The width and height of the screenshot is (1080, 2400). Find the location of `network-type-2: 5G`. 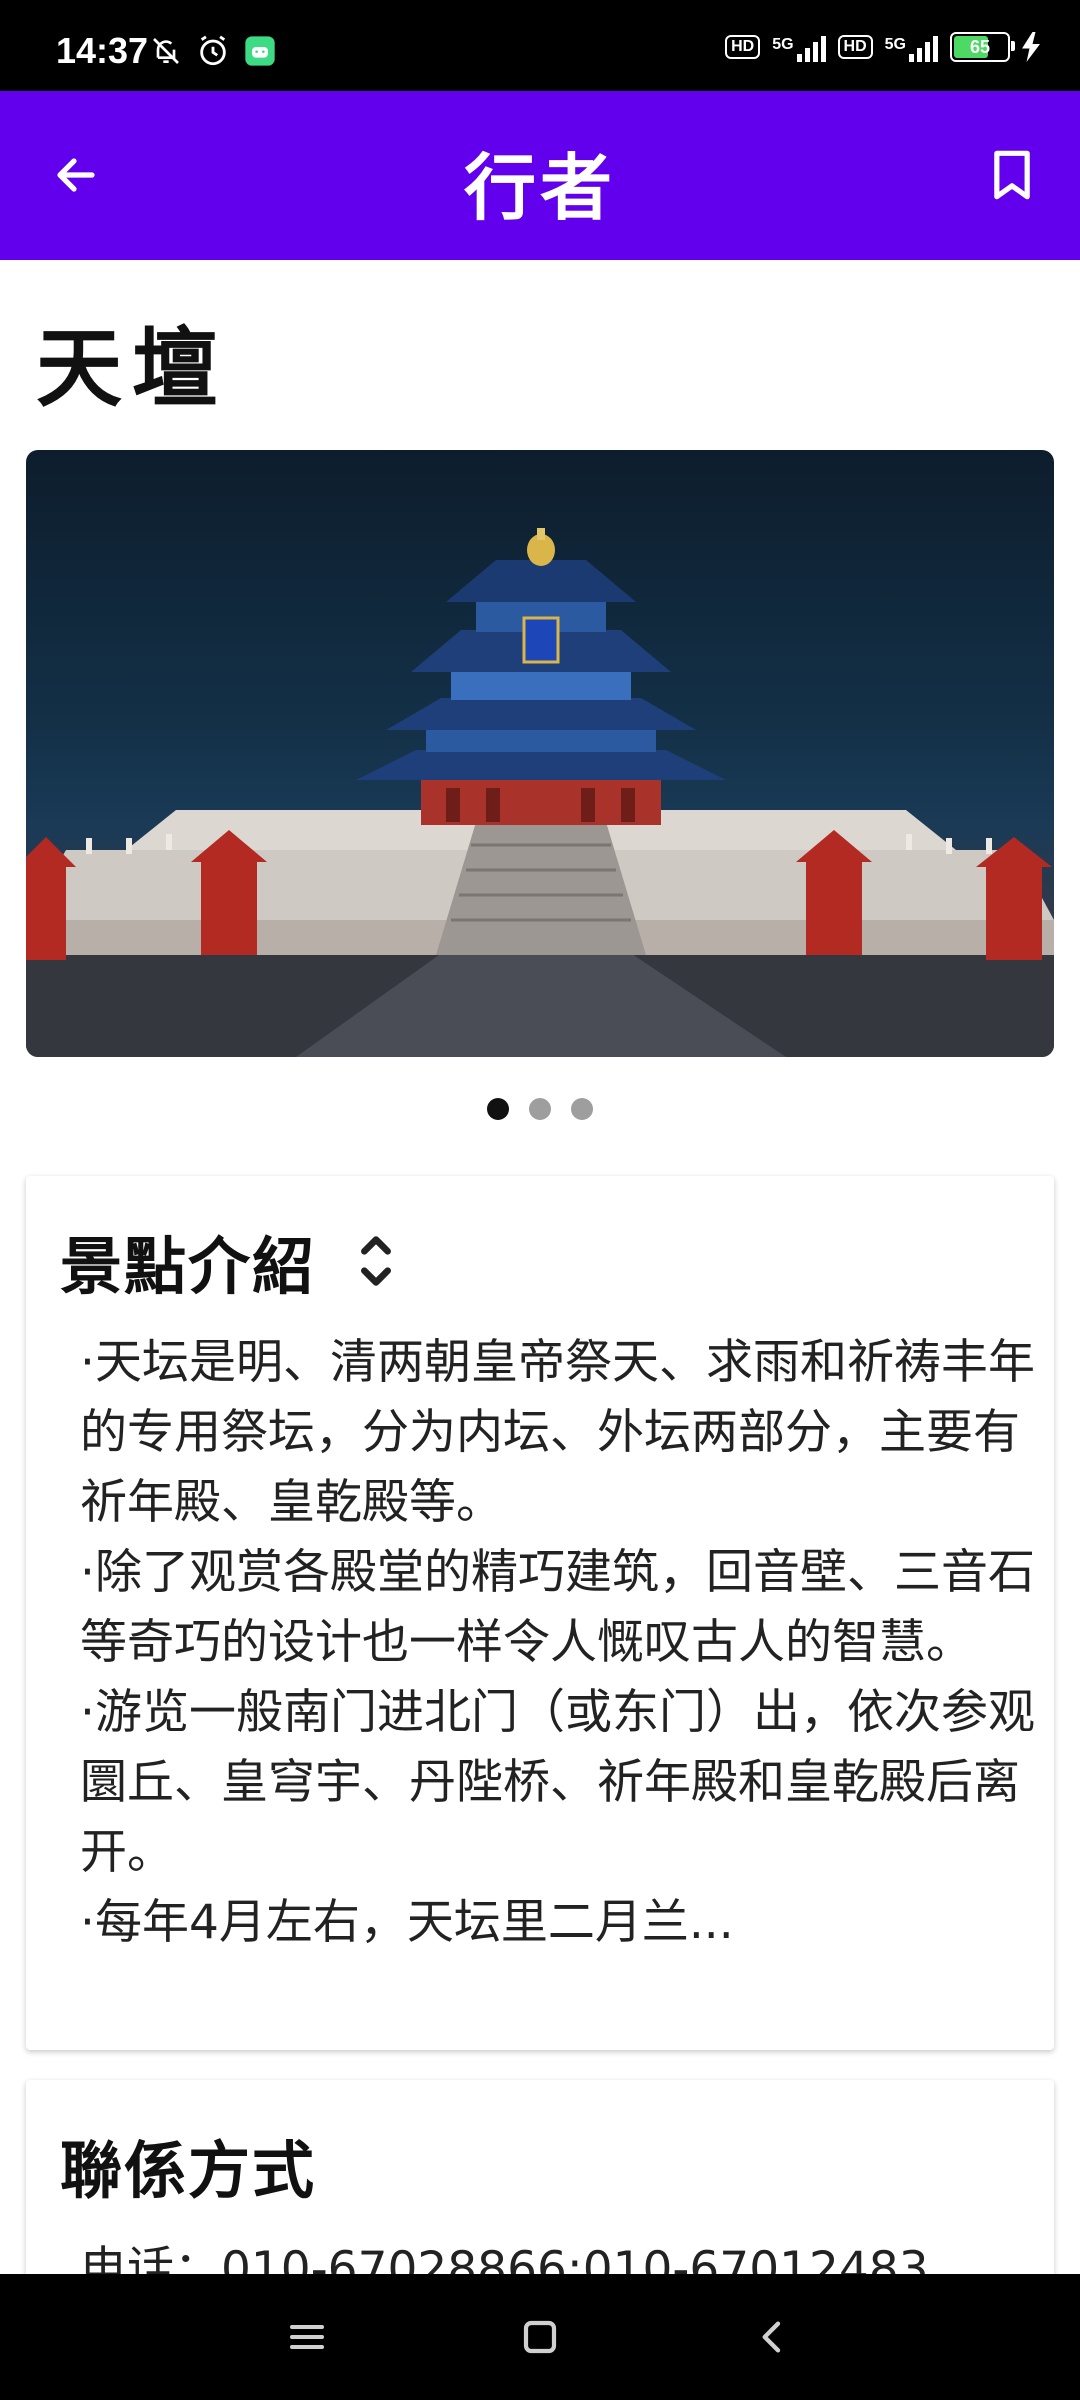

network-type-2: 5G is located at coordinates (895, 44).